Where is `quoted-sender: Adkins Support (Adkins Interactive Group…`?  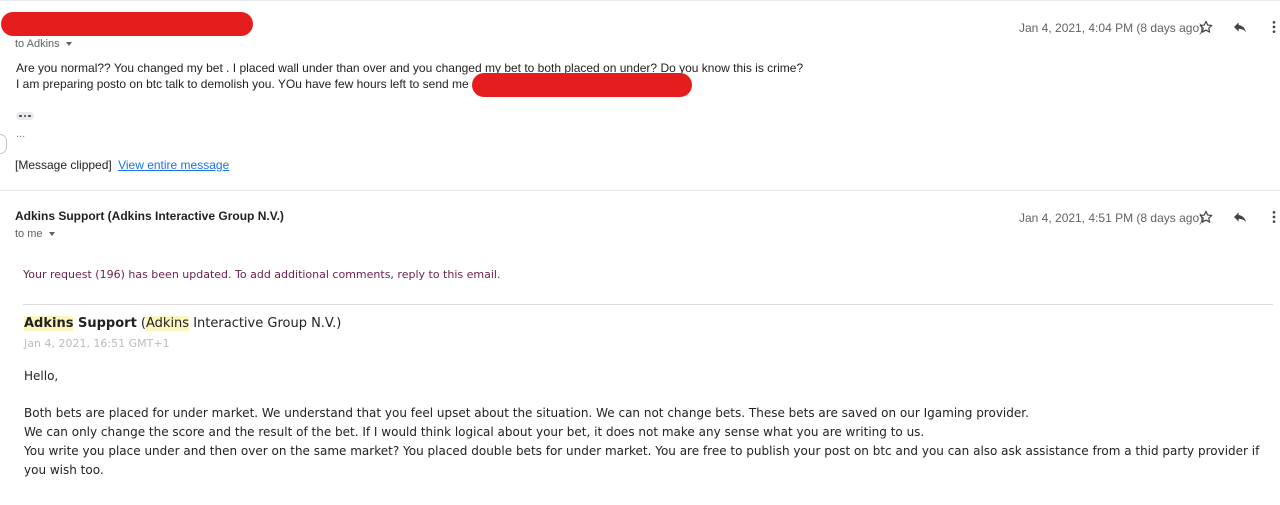
quoted-sender: Adkins Support (Adkins Interactive Group… is located at coordinates (182, 323).